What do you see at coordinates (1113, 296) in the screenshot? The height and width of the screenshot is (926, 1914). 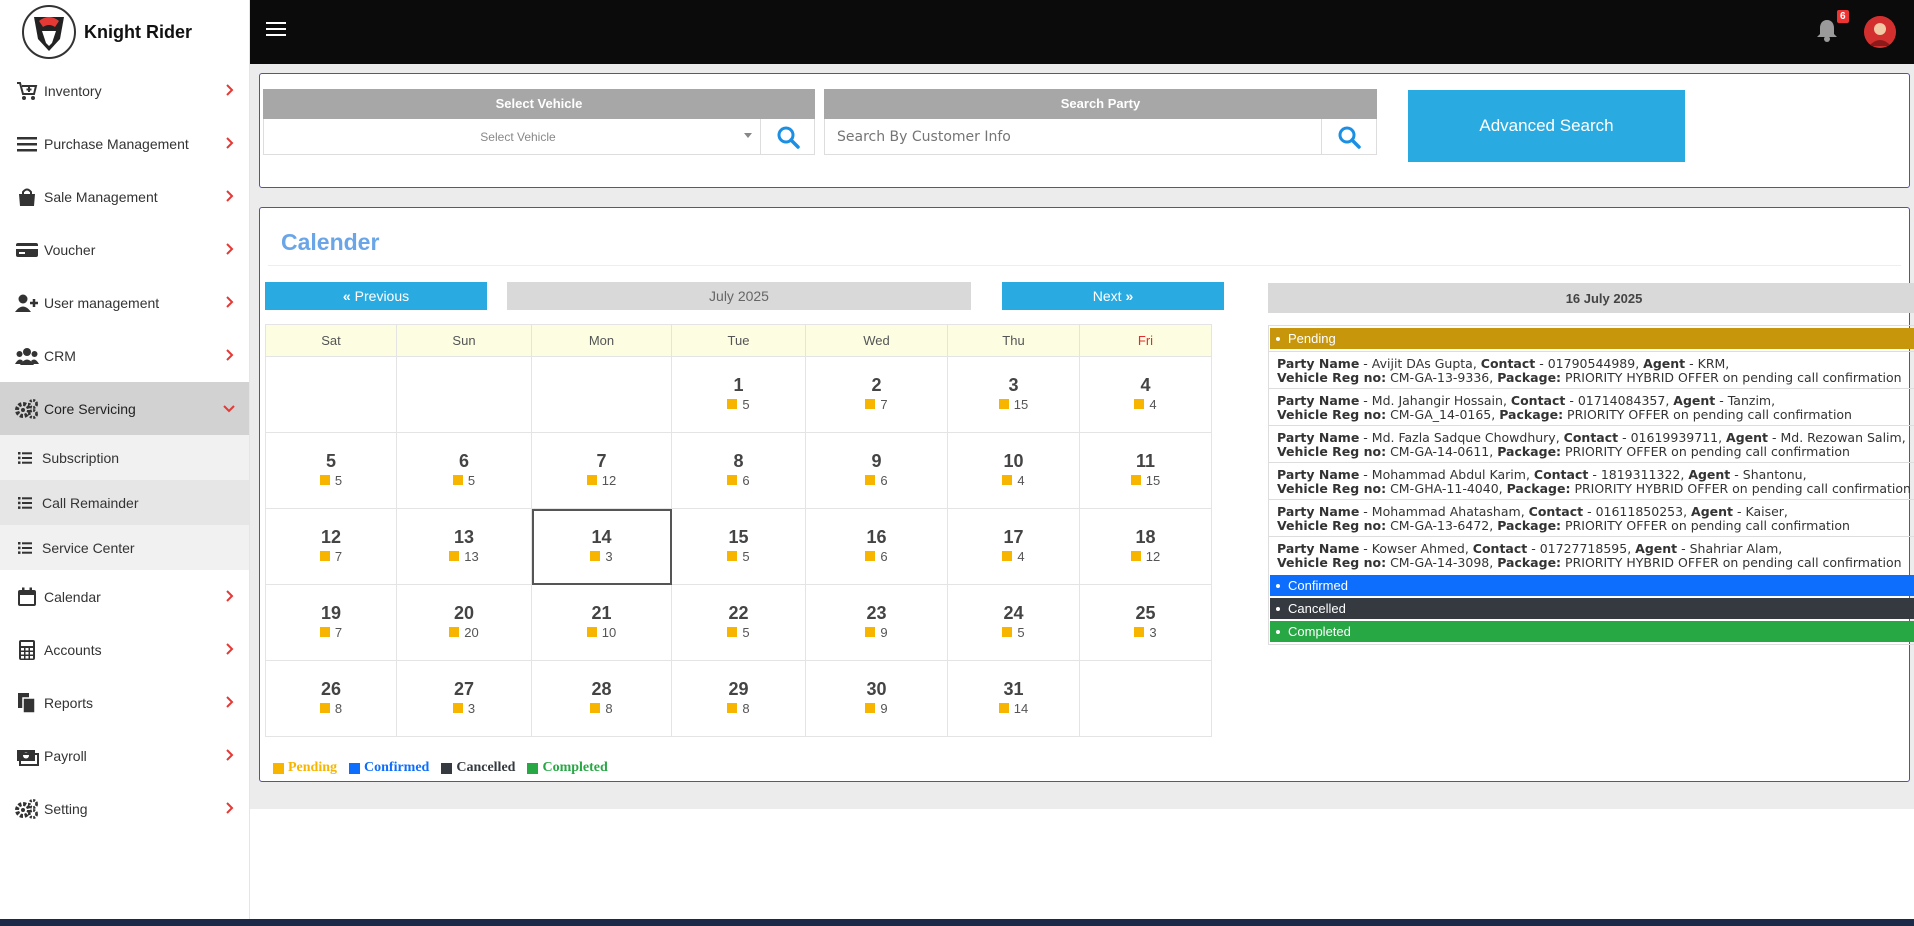 I see `next-month-button: Next »` at bounding box center [1113, 296].